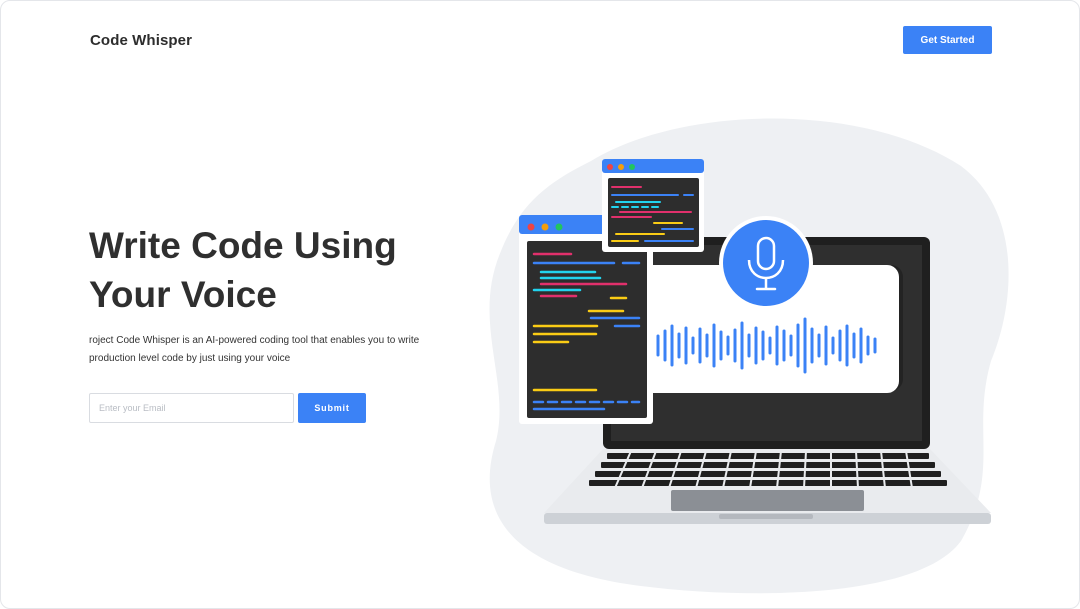 The image size is (1080, 609). What do you see at coordinates (191, 408) in the screenshot?
I see `email-input` at bounding box center [191, 408].